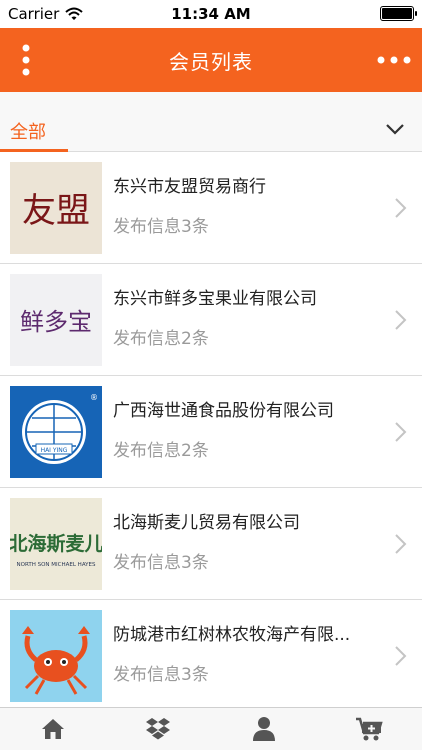 The width and height of the screenshot is (422, 750). I want to click on member-name: 北海斯麦儿贸易有限公司, so click(206, 523).